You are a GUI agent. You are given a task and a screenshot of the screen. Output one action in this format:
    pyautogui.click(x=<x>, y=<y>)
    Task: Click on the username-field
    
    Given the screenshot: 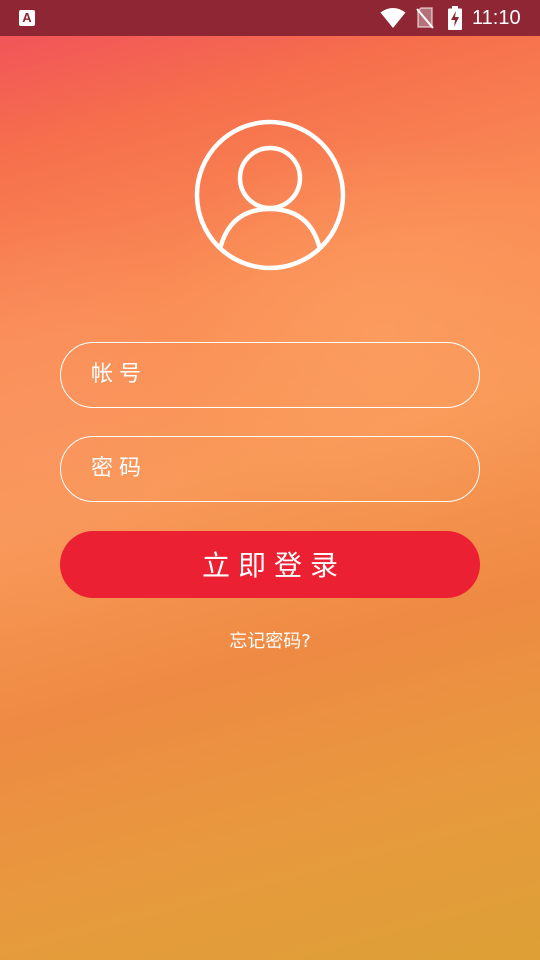 What is the action you would take?
    pyautogui.click(x=270, y=375)
    